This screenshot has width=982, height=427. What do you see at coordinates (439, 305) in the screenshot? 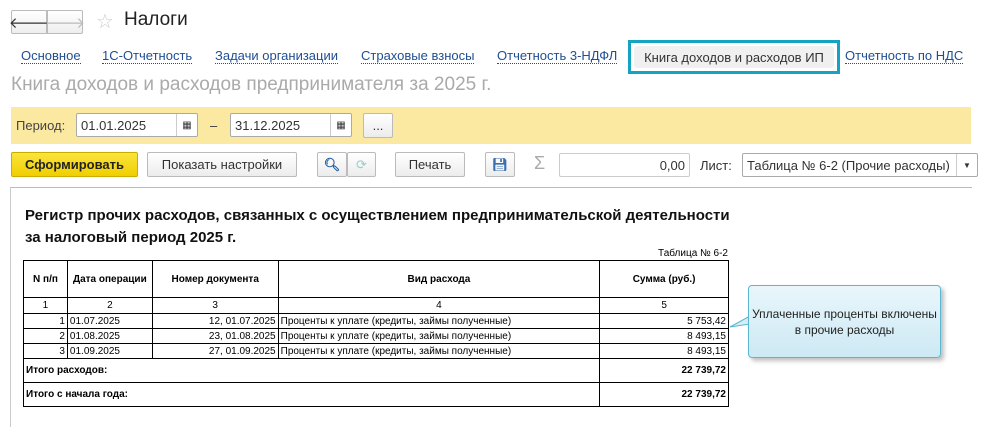
I see `column-number: 4` at bounding box center [439, 305].